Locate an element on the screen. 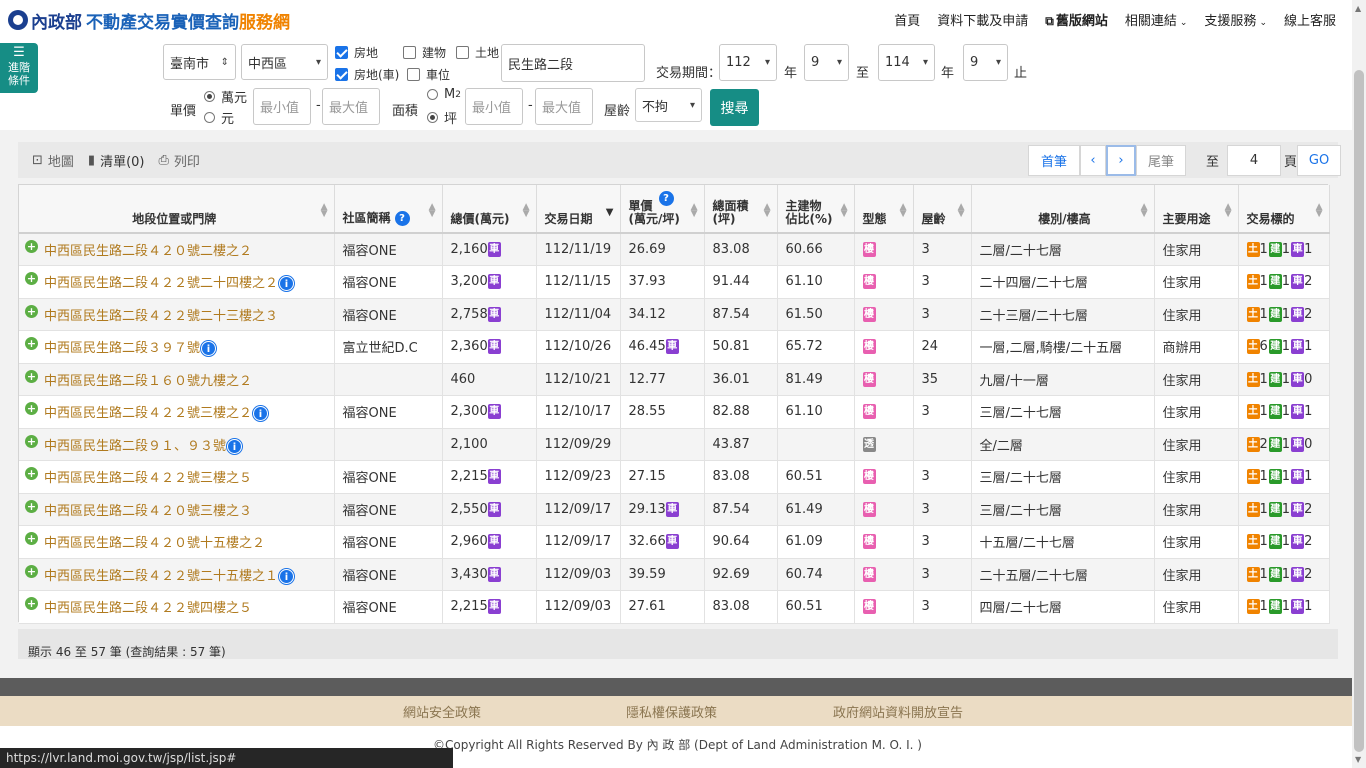 This screenshot has height=768, width=1366. scroll-down-icon: ▼ is located at coordinates (1358, 759).